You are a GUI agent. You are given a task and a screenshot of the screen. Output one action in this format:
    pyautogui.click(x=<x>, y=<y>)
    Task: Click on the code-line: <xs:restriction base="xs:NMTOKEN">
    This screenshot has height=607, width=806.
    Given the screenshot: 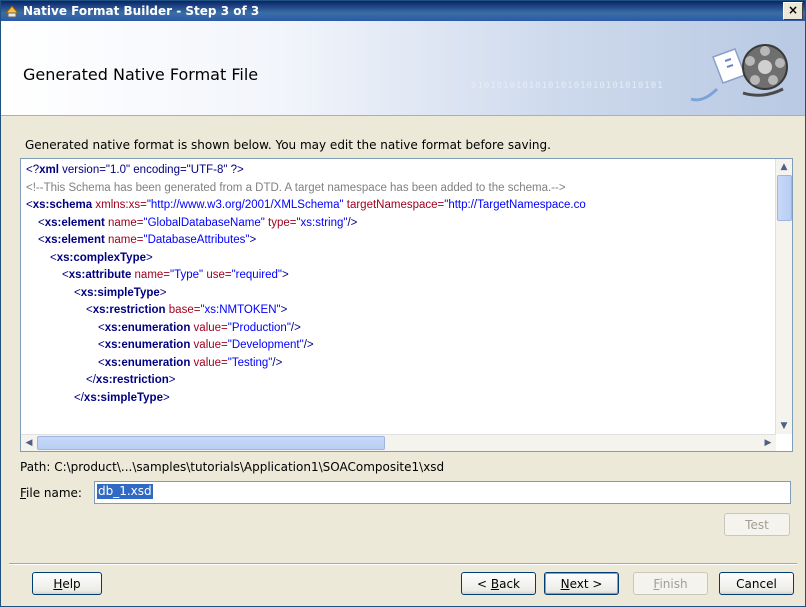 What is the action you would take?
    pyautogui.click(x=400, y=311)
    